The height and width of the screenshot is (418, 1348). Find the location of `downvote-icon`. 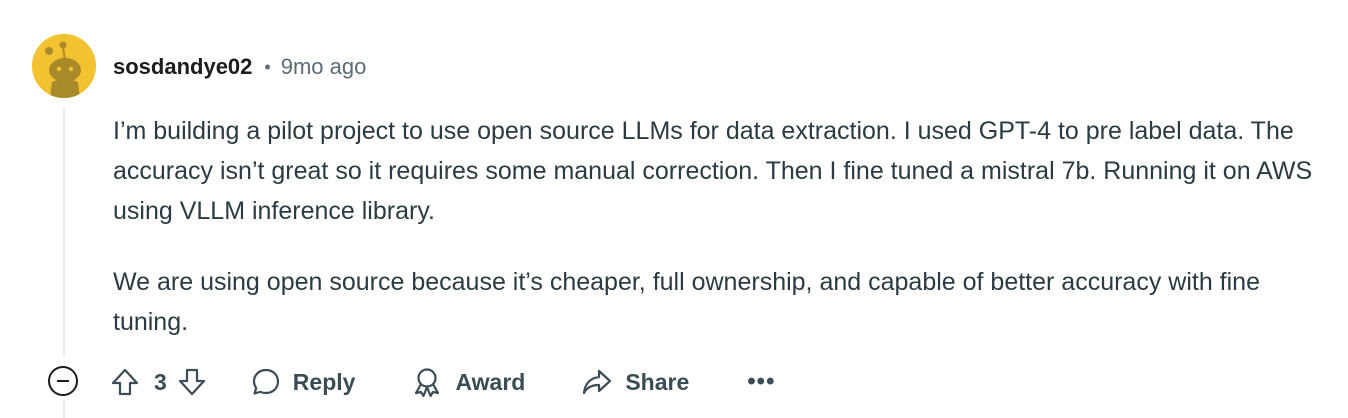

downvote-icon is located at coordinates (192, 382).